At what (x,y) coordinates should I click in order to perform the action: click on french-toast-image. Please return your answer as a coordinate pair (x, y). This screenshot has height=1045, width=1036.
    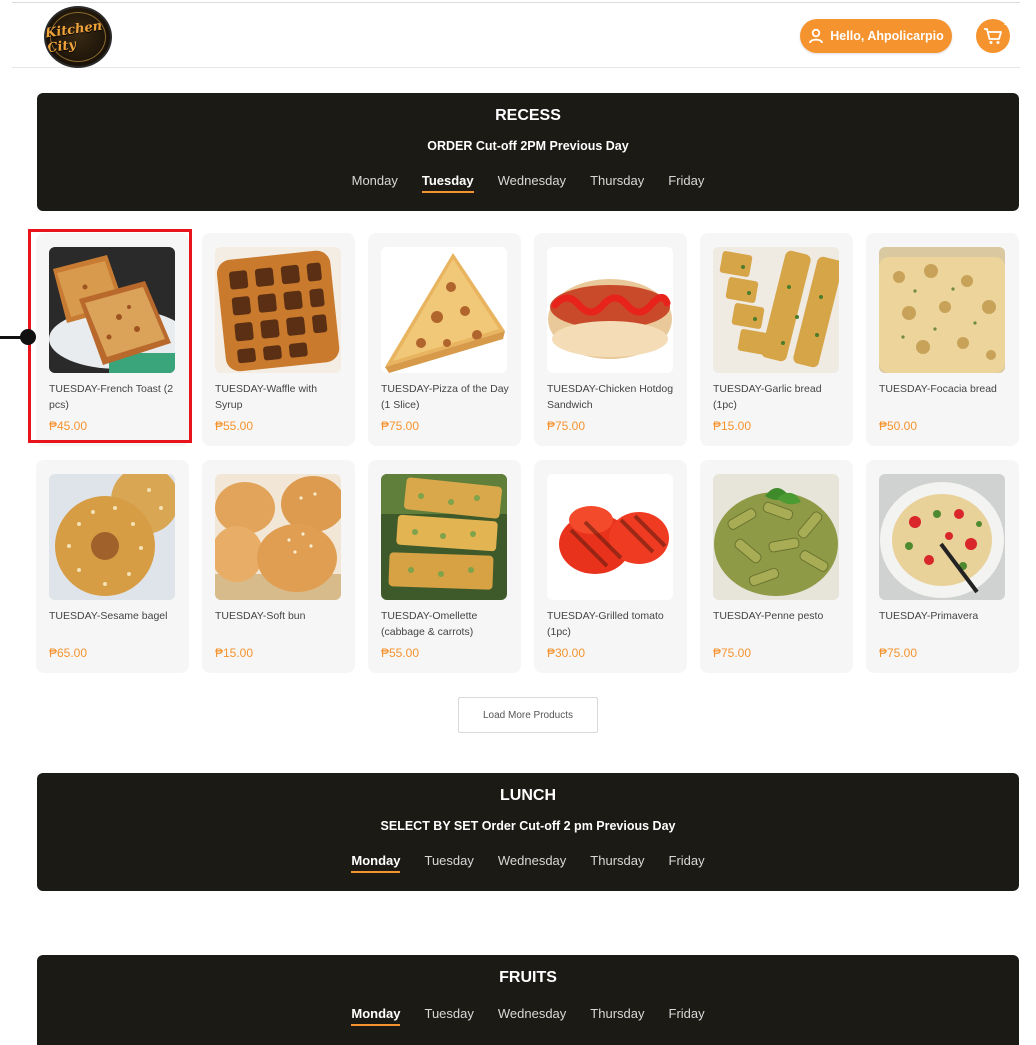
    Looking at the image, I should click on (112, 310).